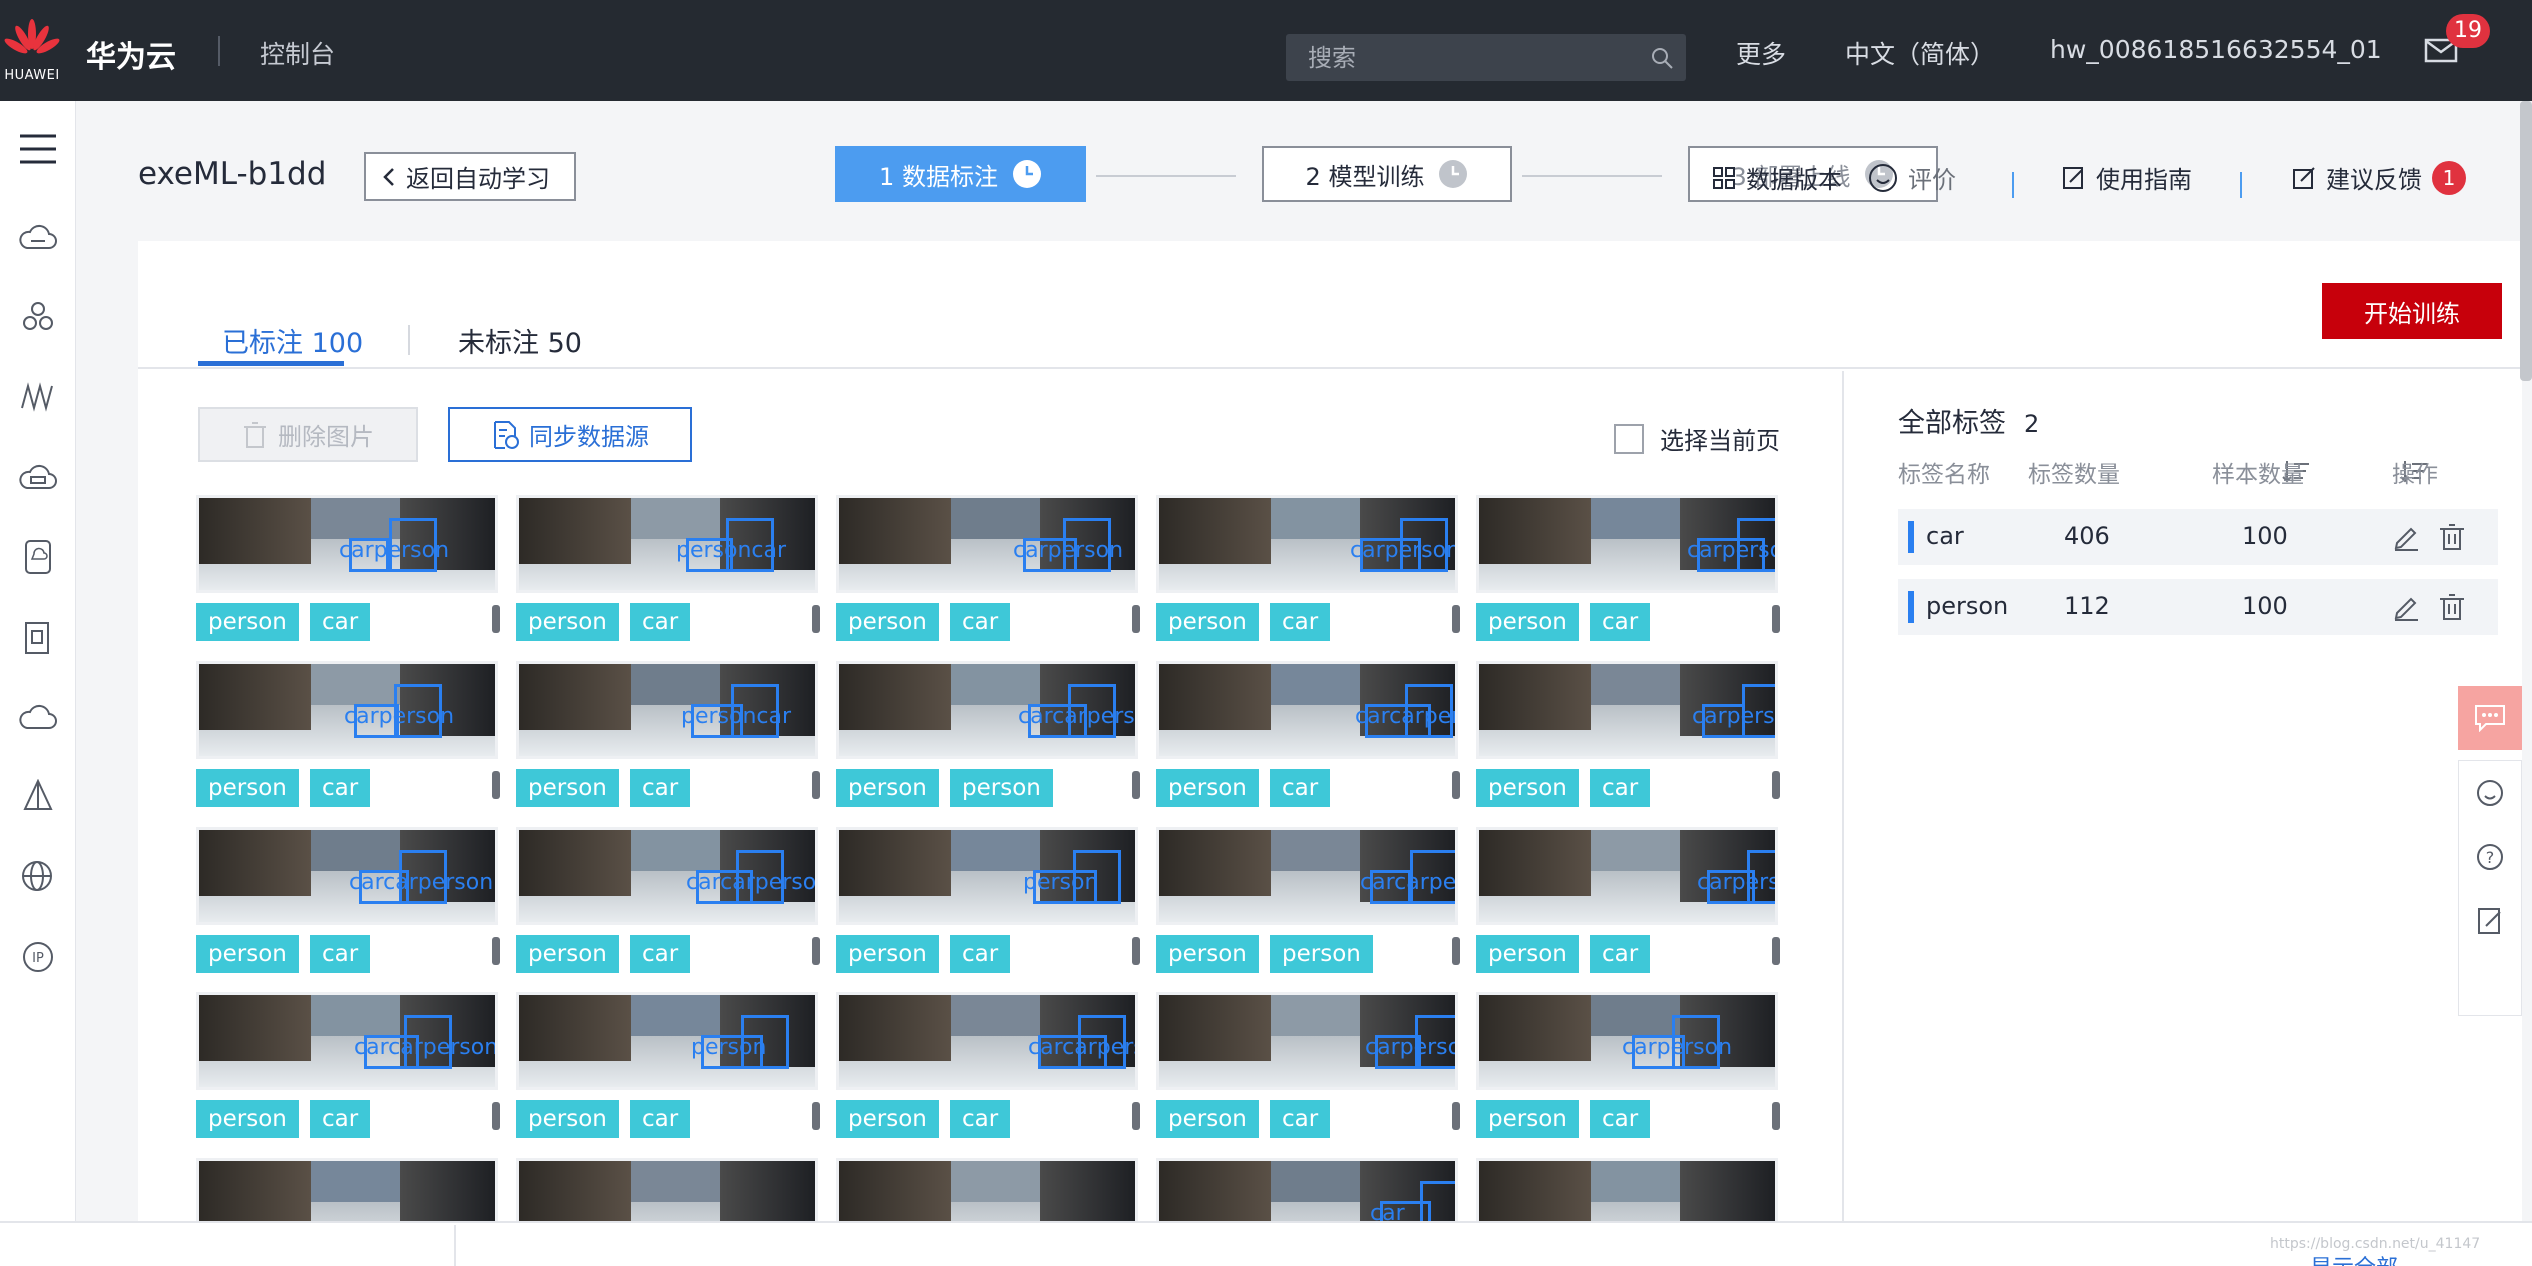 This screenshot has height=1266, width=2532. Describe the element at coordinates (2412, 311) in the screenshot. I see `start-training-button: 开始训练` at that location.